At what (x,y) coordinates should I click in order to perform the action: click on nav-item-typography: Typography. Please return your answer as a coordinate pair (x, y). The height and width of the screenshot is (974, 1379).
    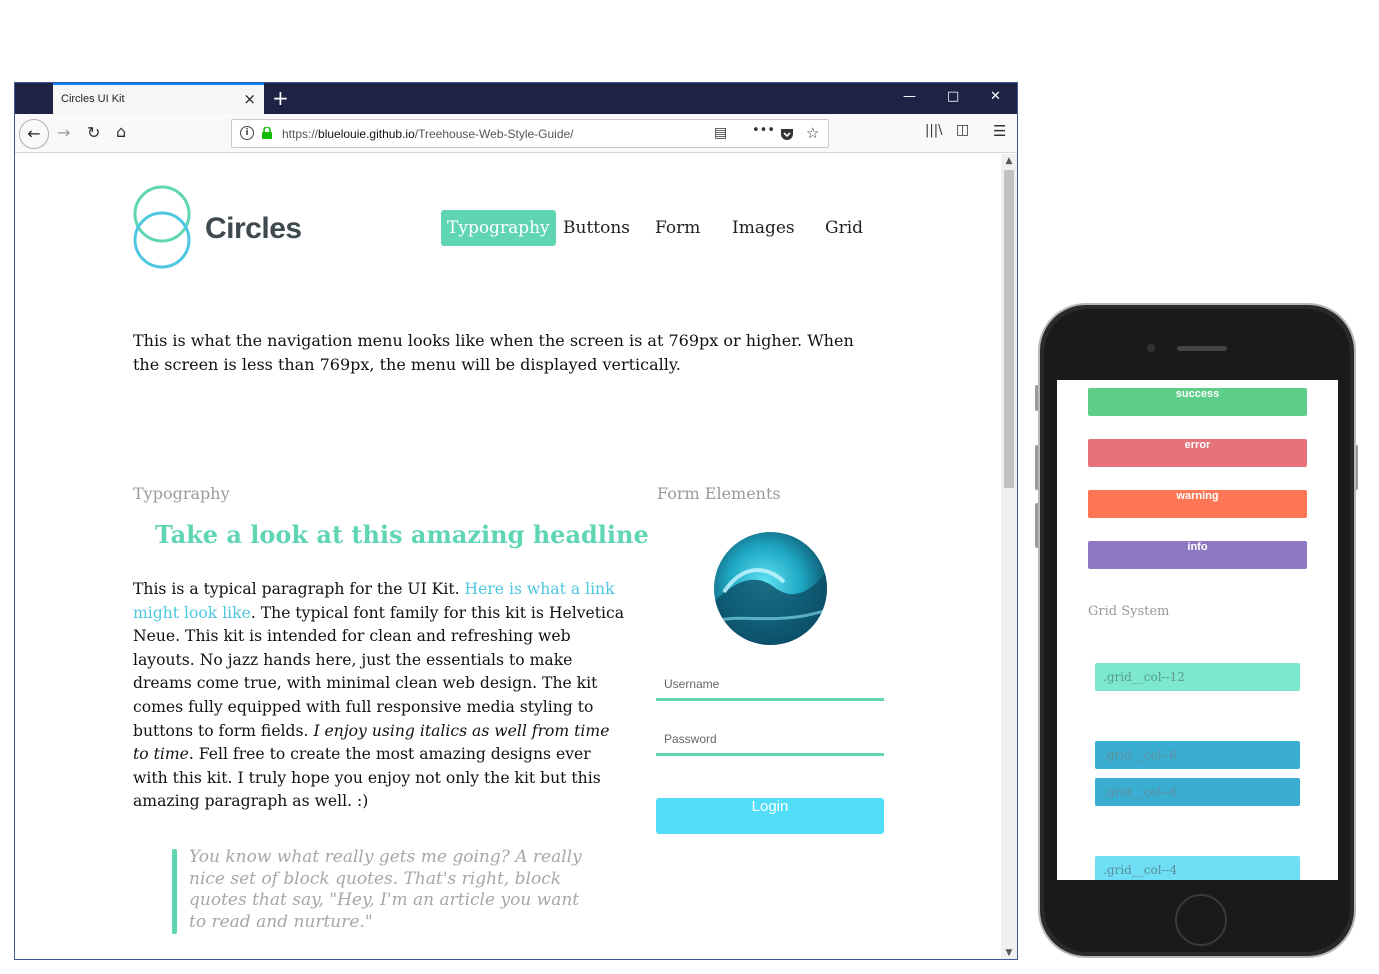
    Looking at the image, I should click on (498, 228).